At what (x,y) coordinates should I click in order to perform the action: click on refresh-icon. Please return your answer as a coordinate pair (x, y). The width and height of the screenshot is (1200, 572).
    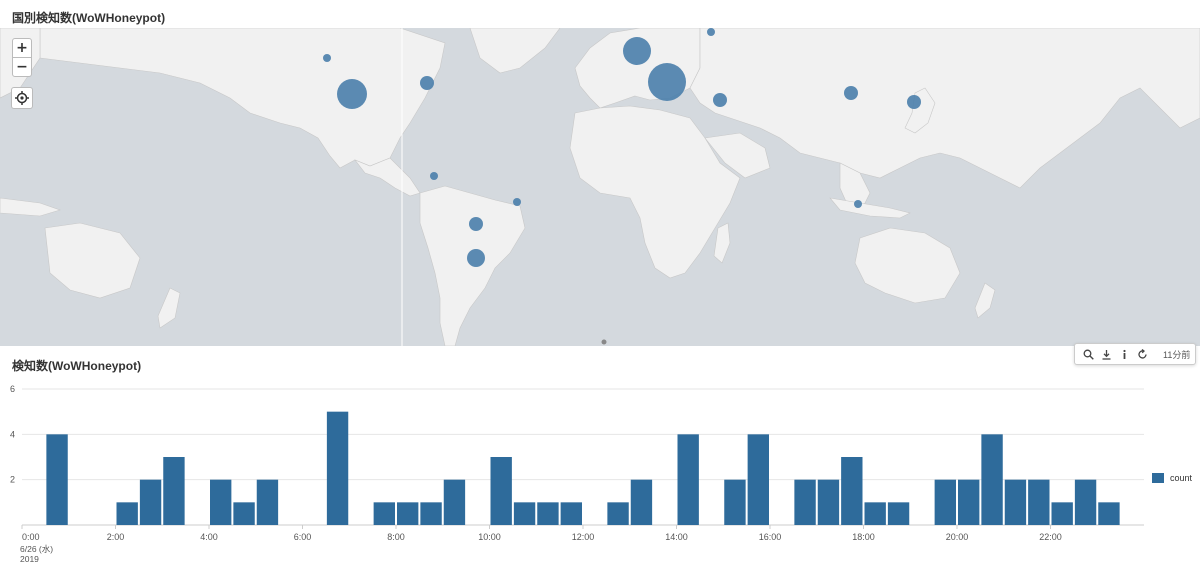
    Looking at the image, I should click on (1142, 353).